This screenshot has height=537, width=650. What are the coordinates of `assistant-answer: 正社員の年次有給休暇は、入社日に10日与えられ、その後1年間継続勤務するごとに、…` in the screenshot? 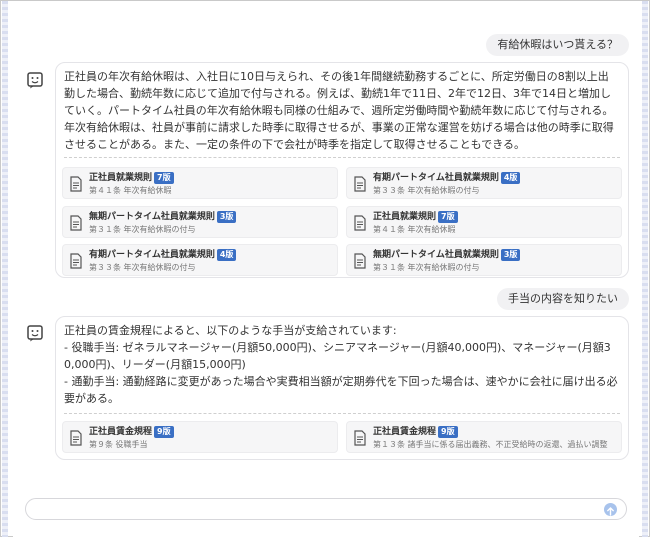 It's located at (339, 110).